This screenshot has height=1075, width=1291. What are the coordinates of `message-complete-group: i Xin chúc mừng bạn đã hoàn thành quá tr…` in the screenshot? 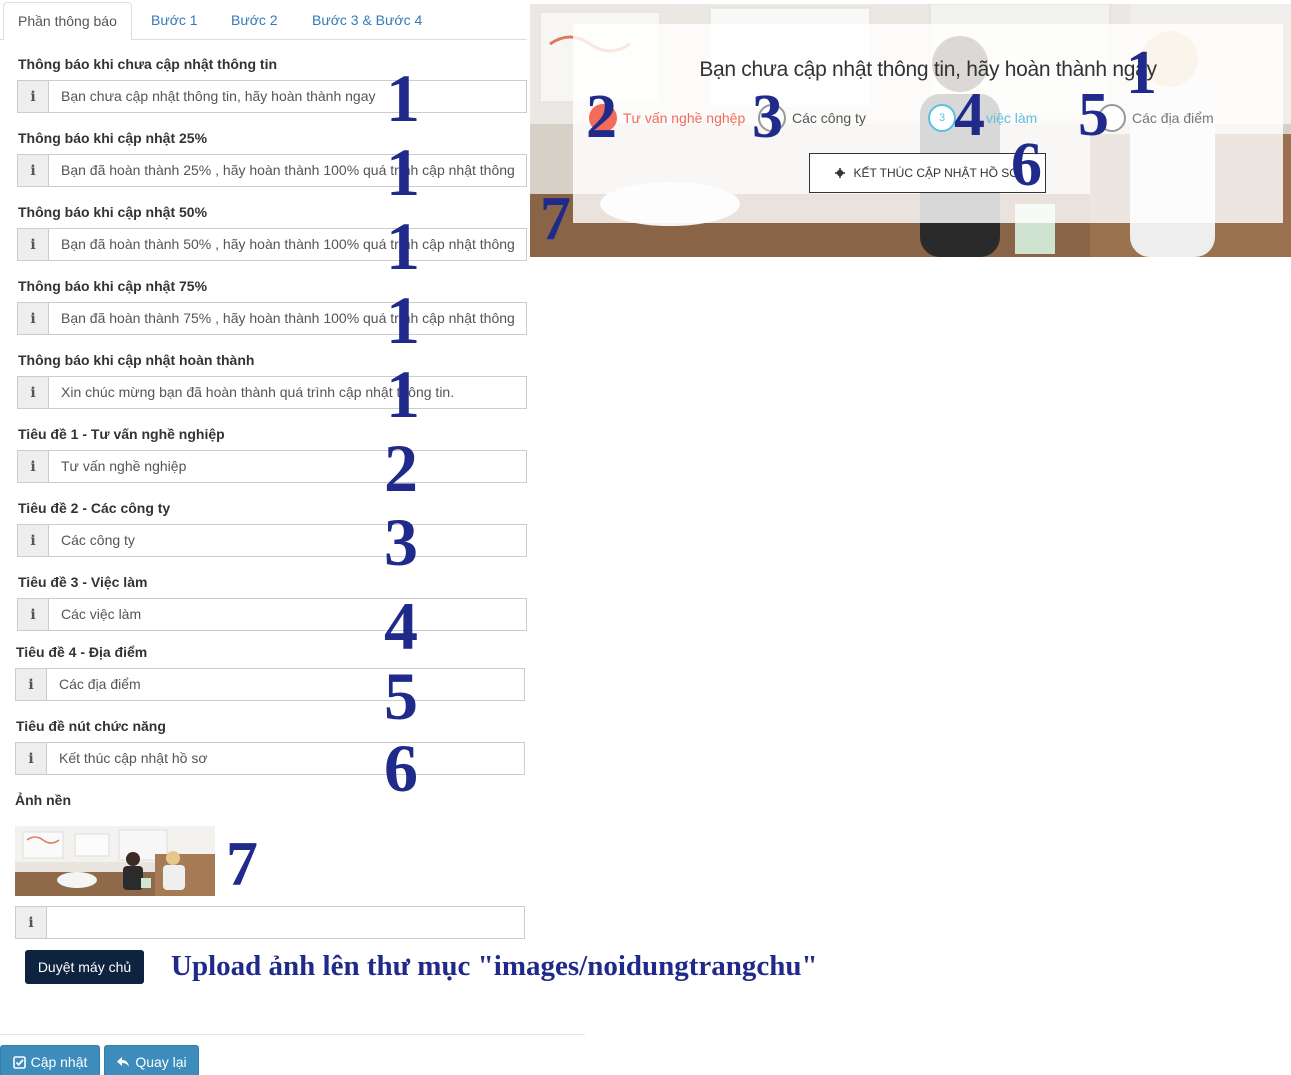 It's located at (272, 392).